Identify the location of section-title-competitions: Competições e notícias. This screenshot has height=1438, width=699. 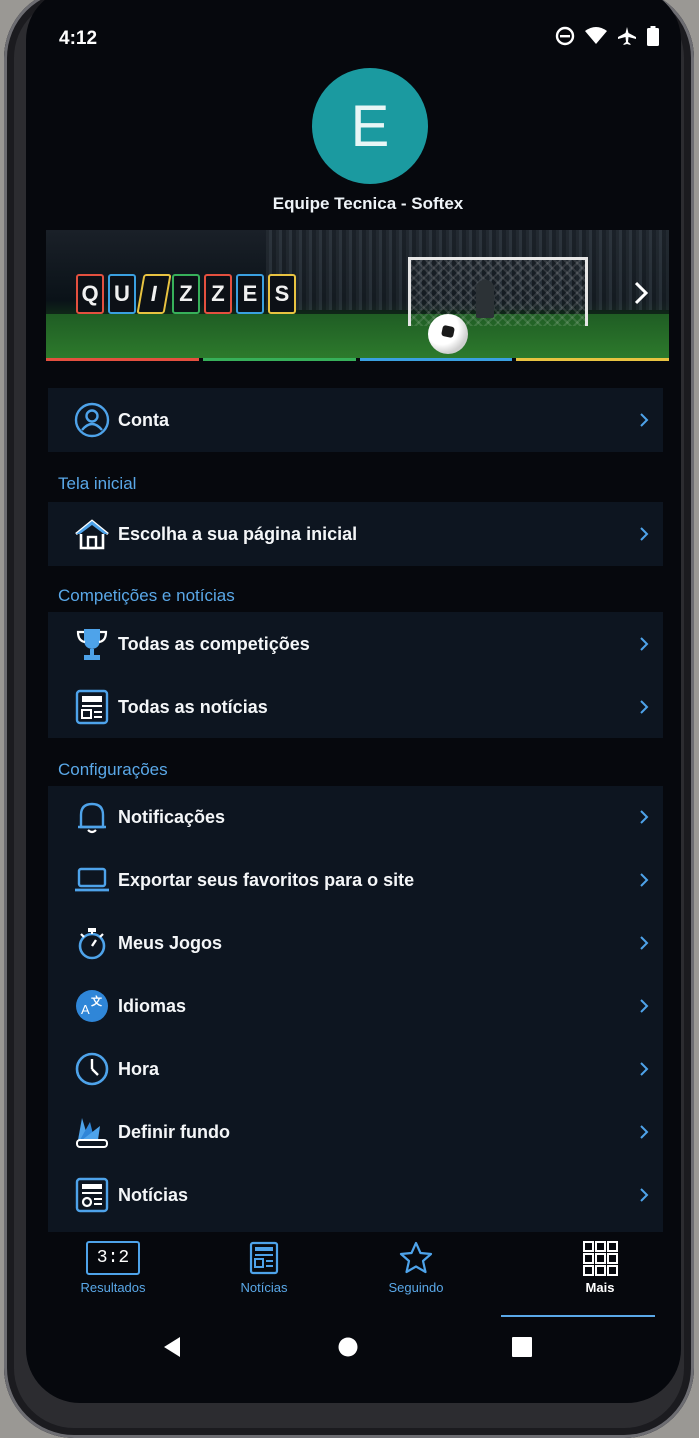
(146, 595).